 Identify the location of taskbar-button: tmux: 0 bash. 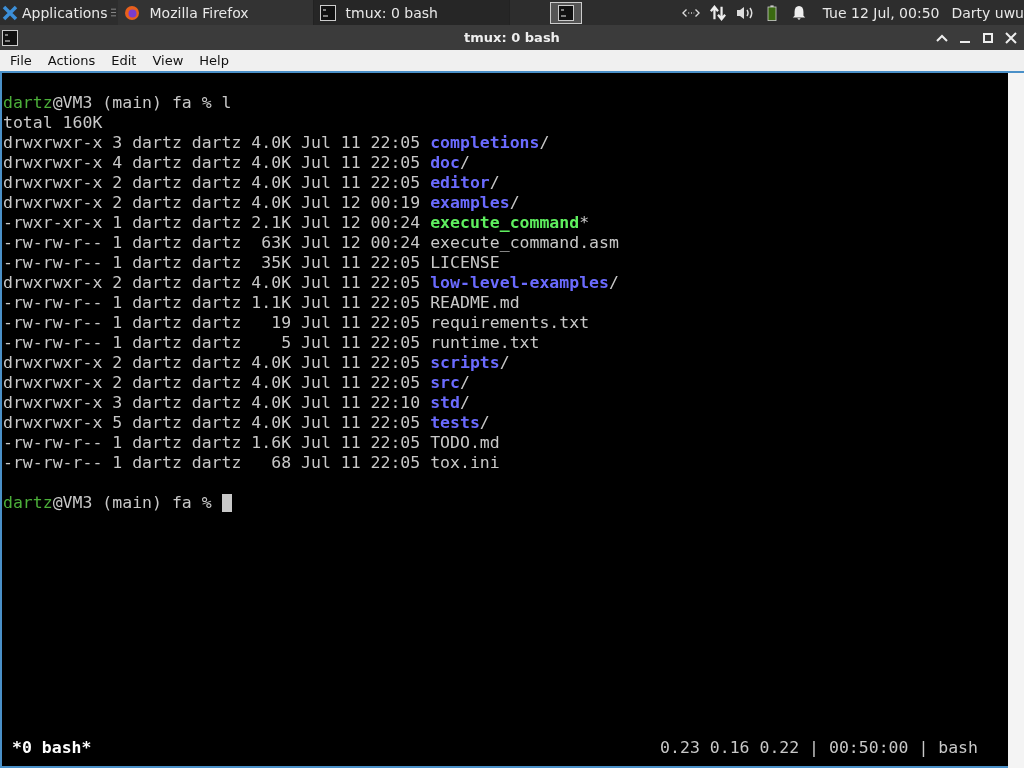
(411, 12).